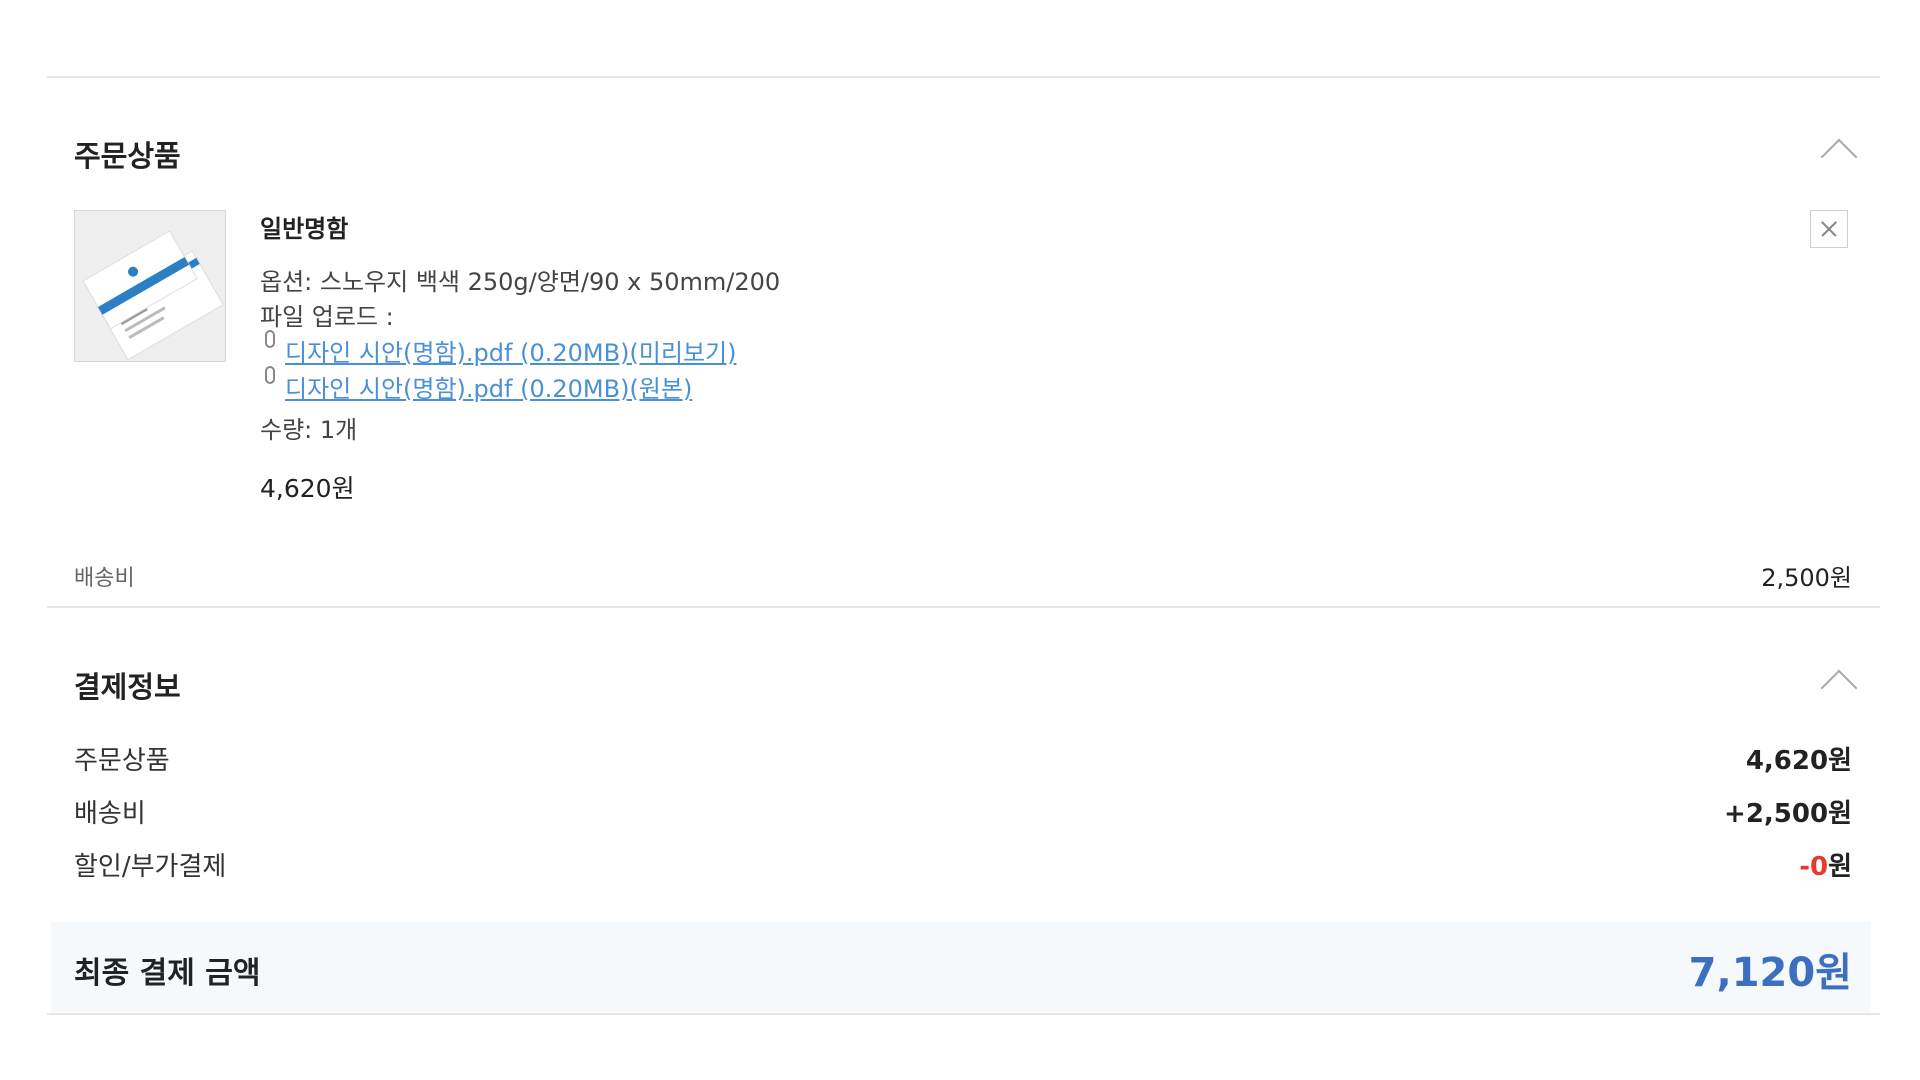 This screenshot has width=1920, height=1080. What do you see at coordinates (110, 814) in the screenshot?
I see `payment-row-label-shipping: 배송비` at bounding box center [110, 814].